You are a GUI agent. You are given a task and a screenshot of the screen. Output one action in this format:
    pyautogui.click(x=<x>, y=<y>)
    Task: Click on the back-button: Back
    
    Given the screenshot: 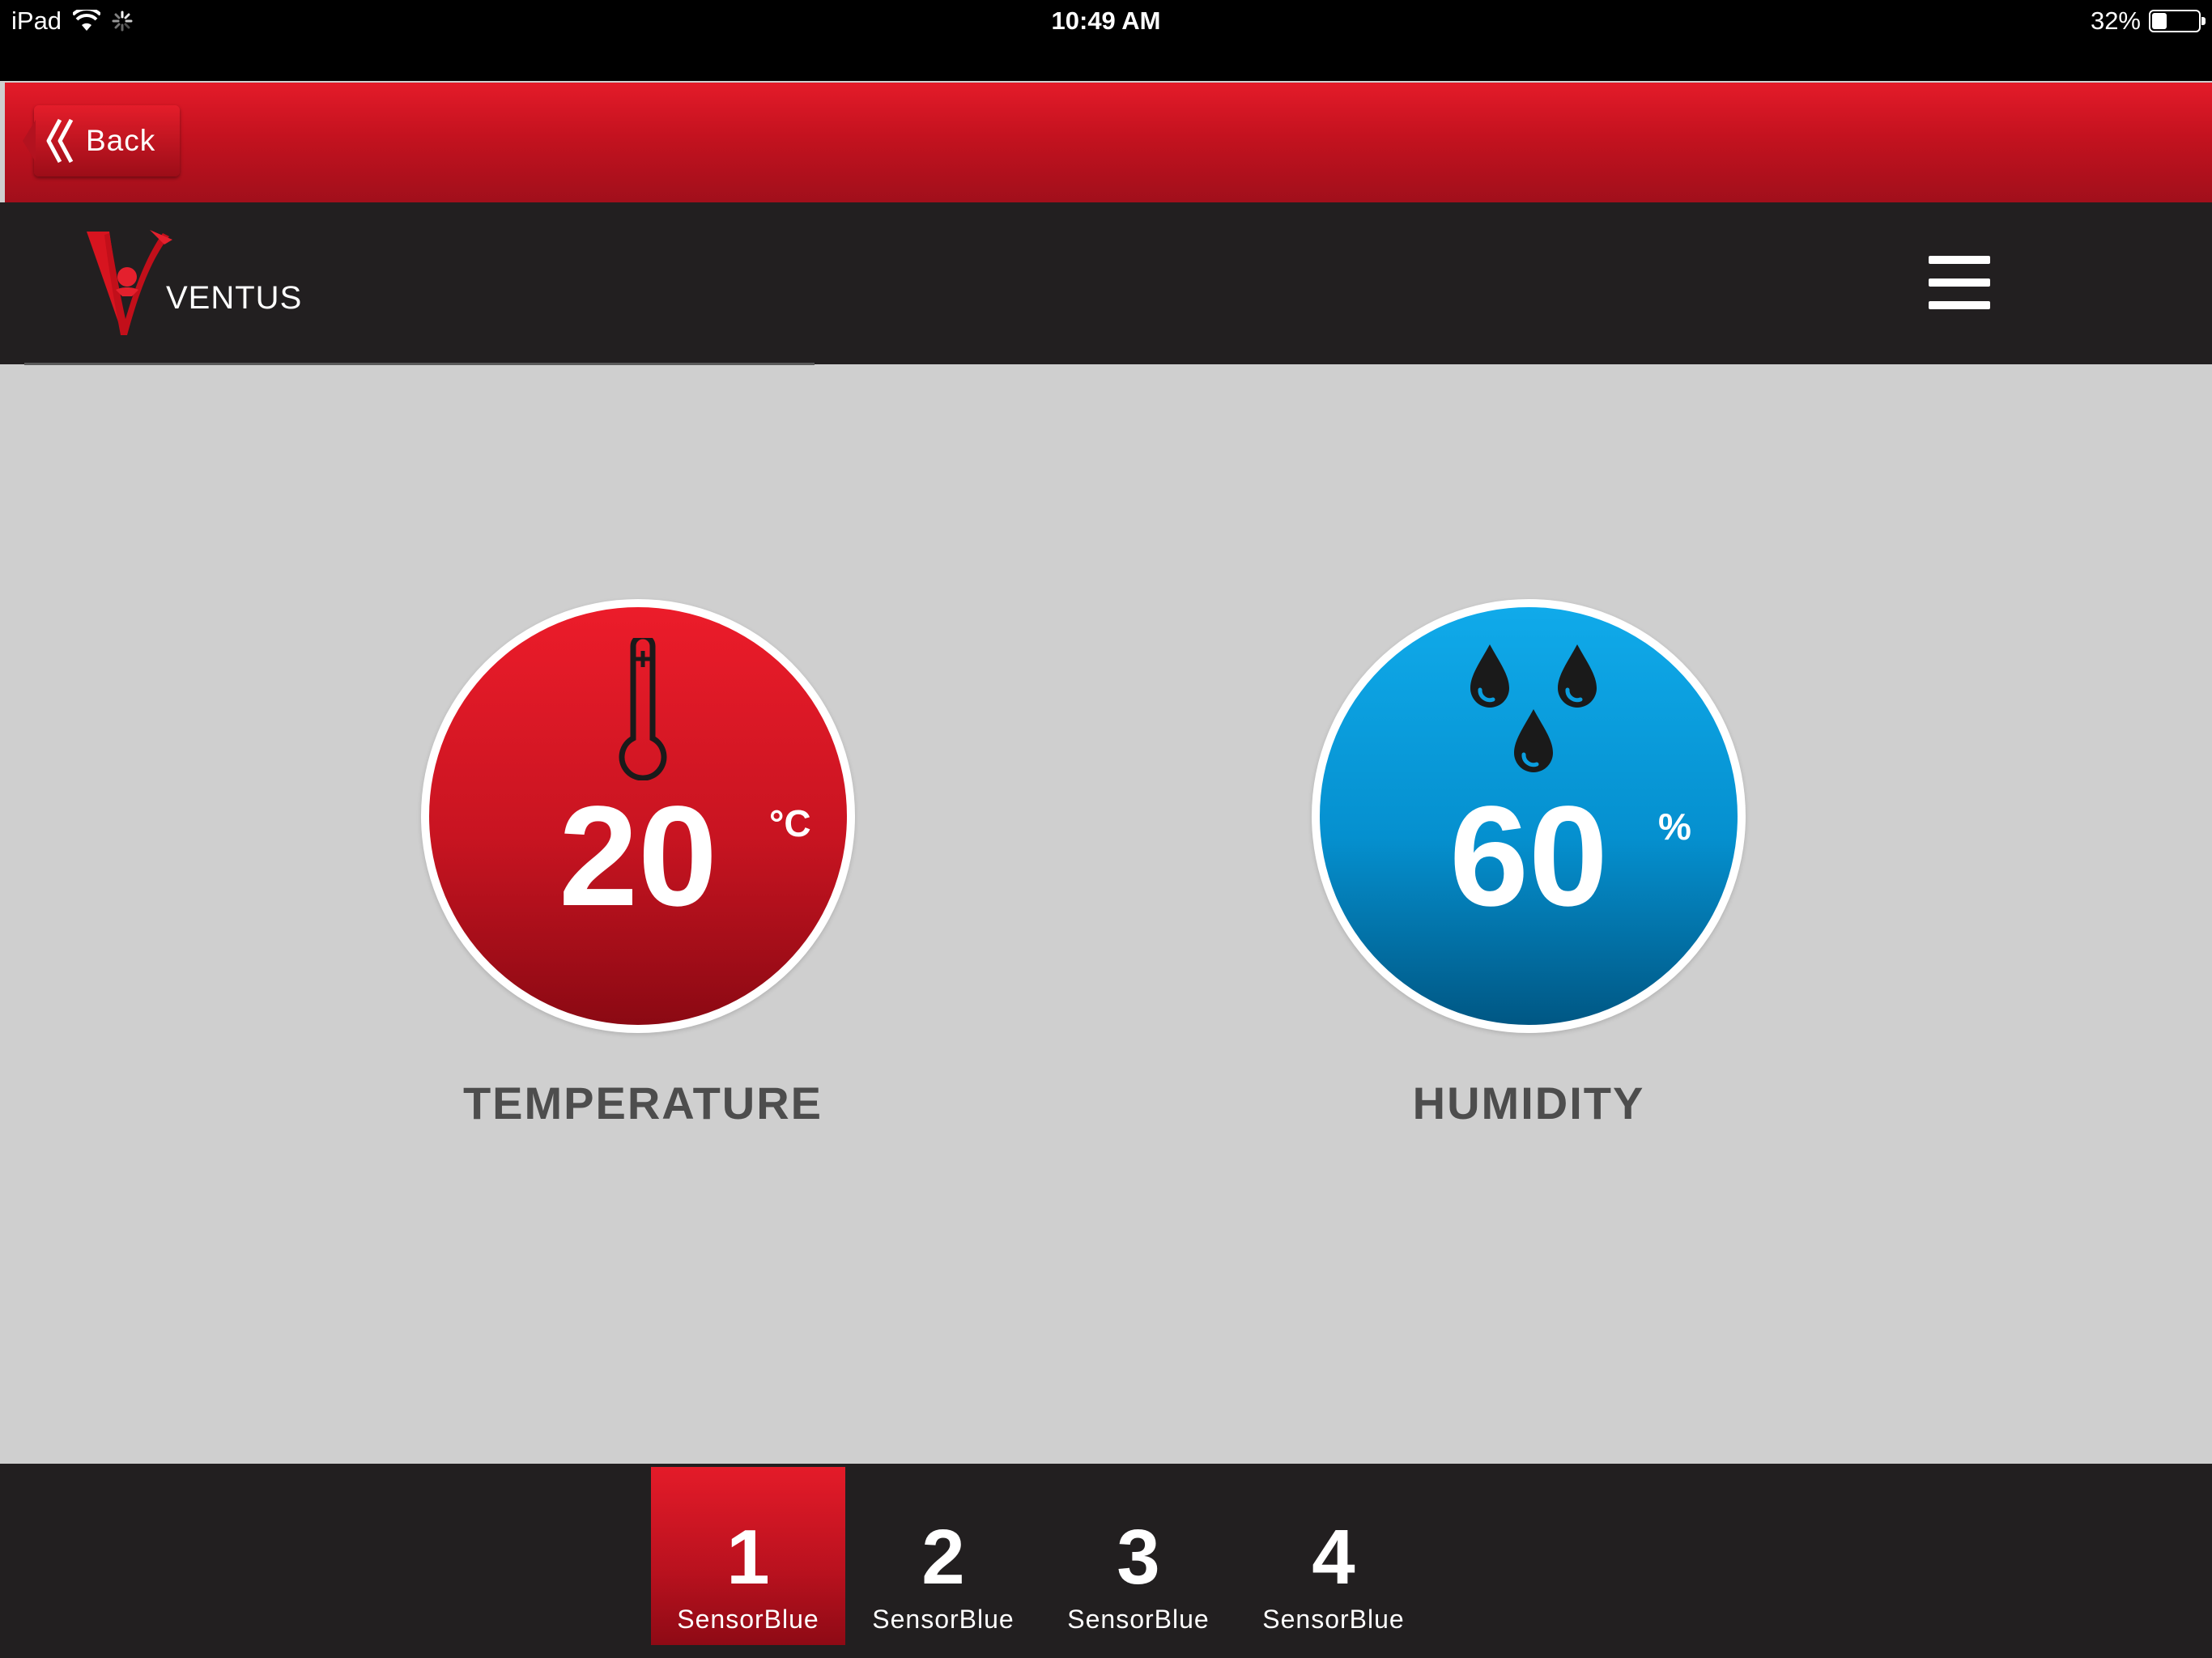 What is the action you would take?
    pyautogui.click(x=102, y=140)
    